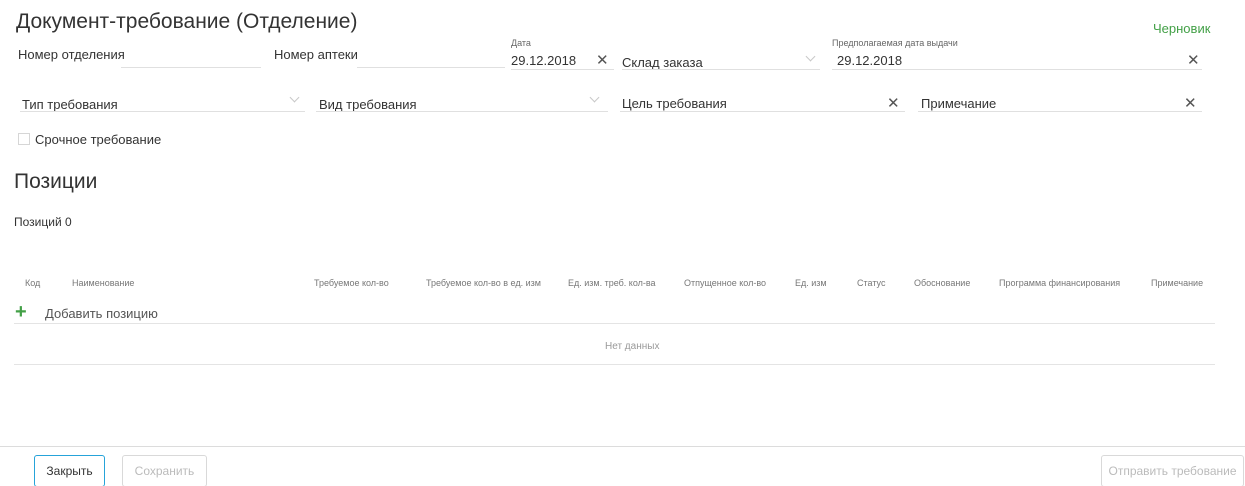 The width and height of the screenshot is (1245, 486). I want to click on positions-title: Позиции, so click(56, 181).